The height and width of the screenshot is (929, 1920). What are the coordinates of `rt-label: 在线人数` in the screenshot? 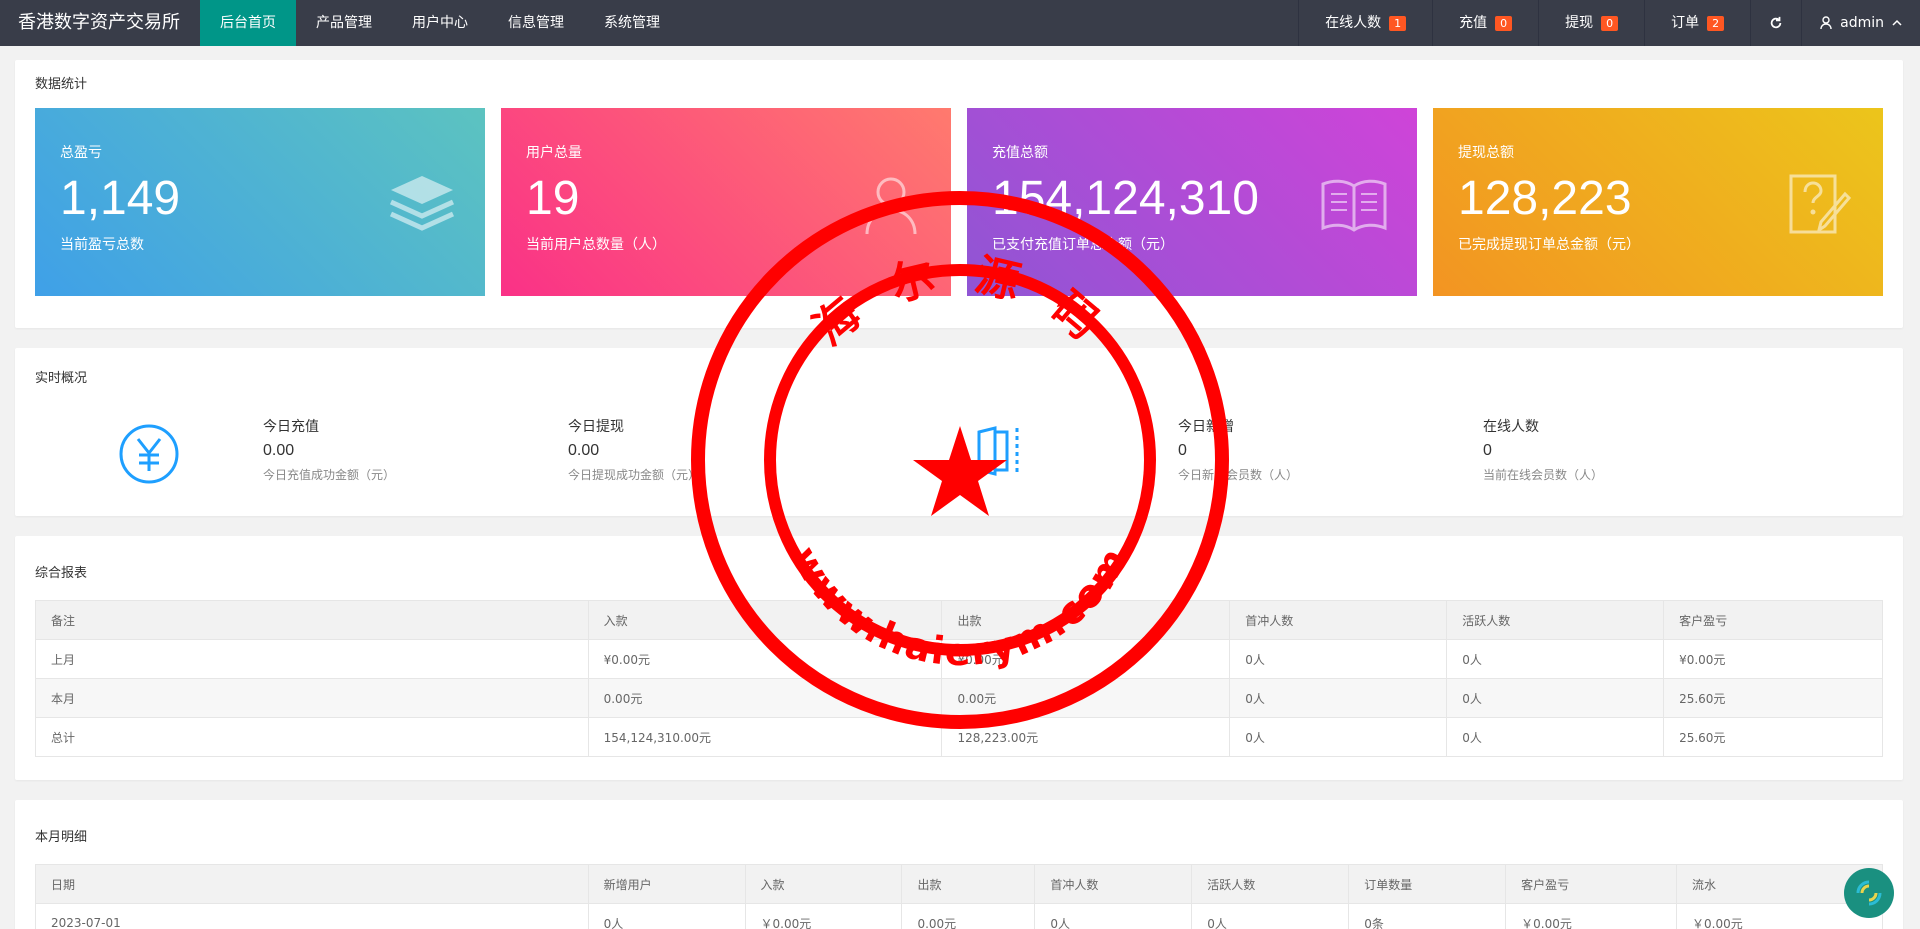 It's located at (1511, 427).